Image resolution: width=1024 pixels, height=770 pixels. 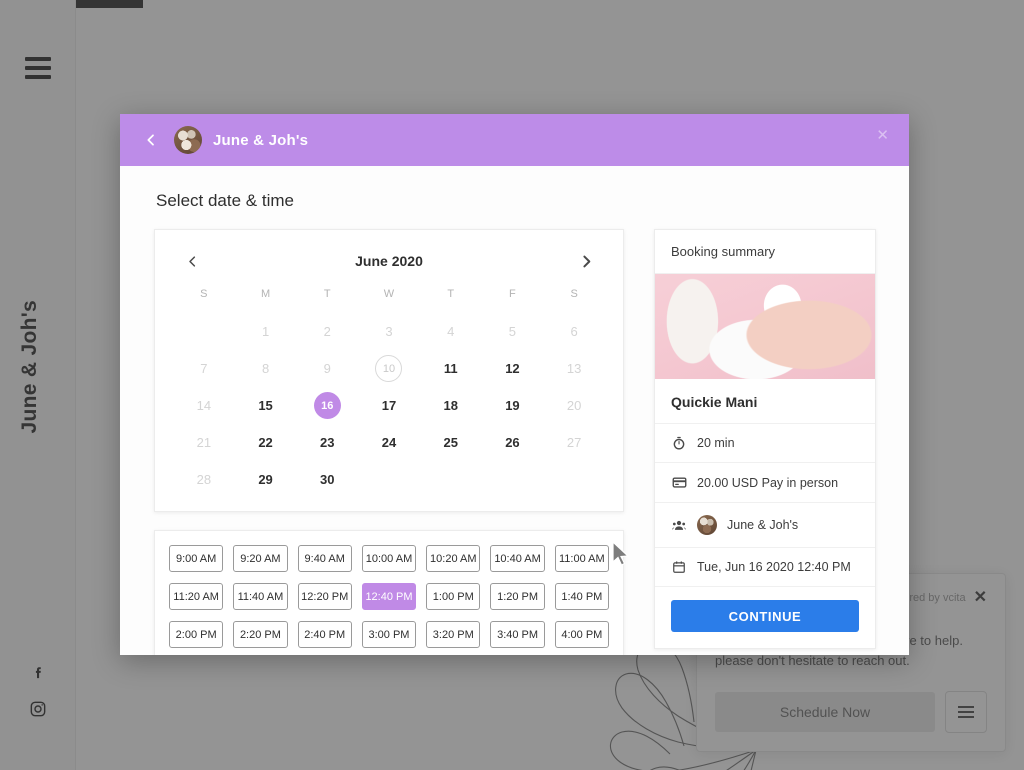 I want to click on calendar-day-number: 9, so click(x=327, y=368).